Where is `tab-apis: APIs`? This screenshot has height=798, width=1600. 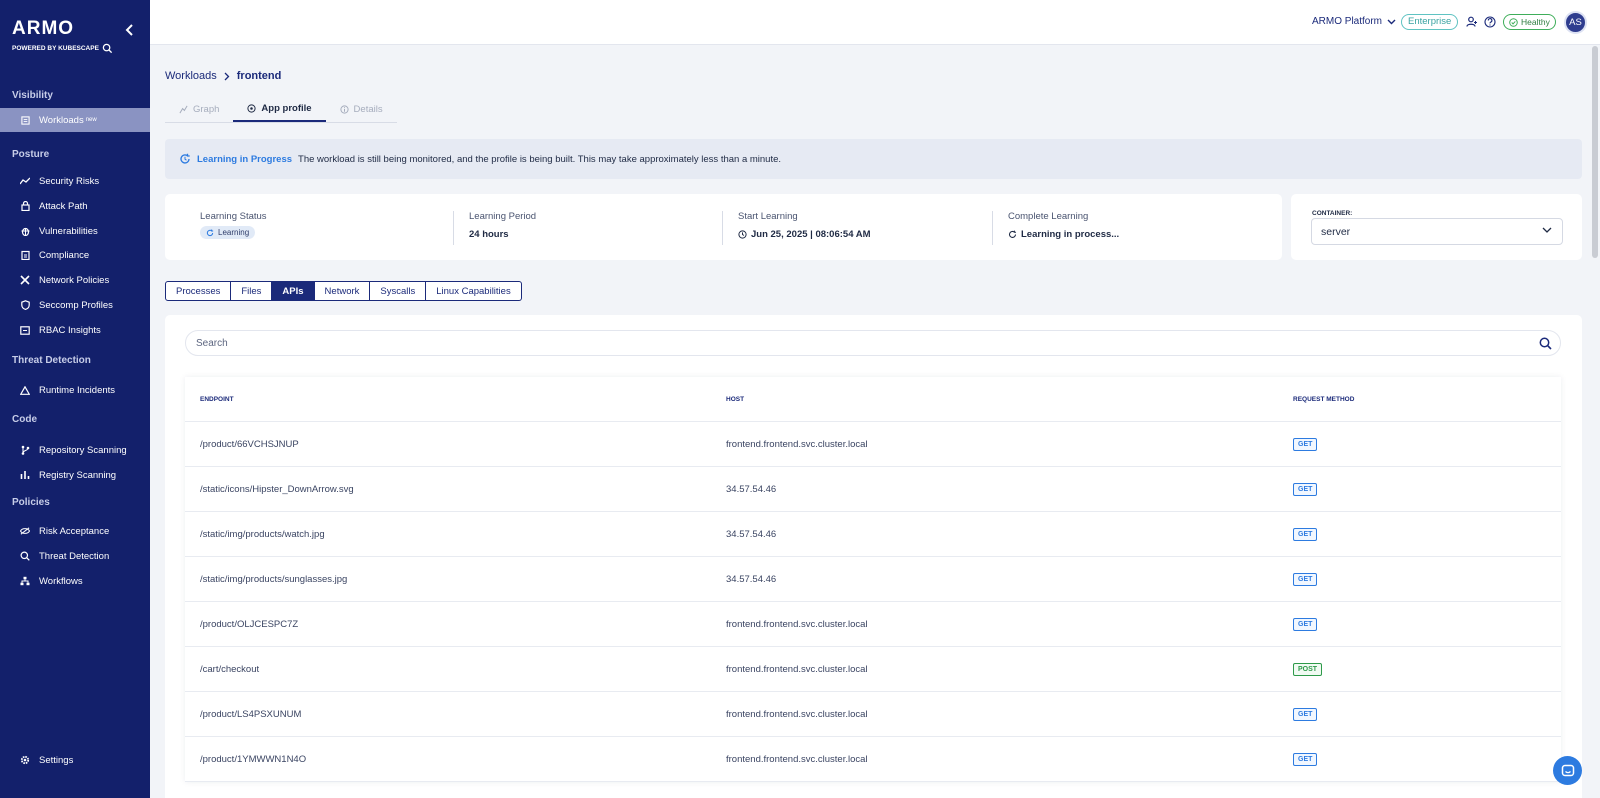 tab-apis: APIs is located at coordinates (293, 291).